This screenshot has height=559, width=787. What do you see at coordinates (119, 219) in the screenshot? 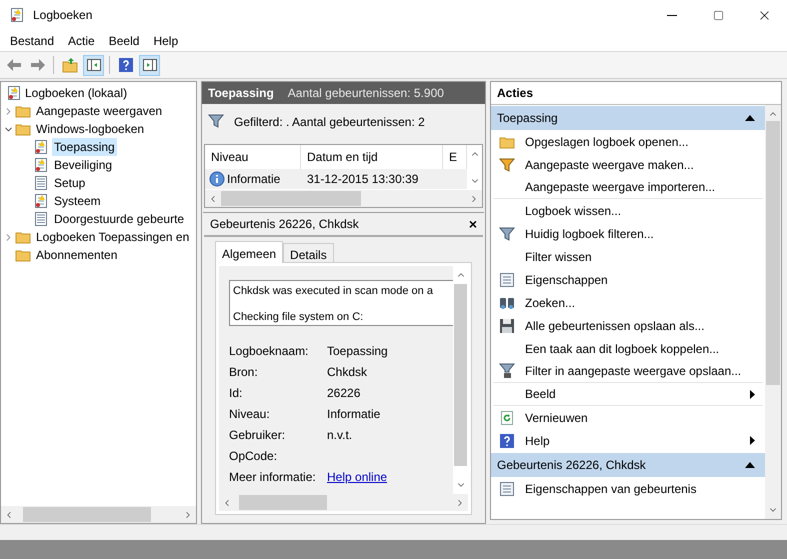
I see `tree-item: Doorgestuurde gebeurte` at bounding box center [119, 219].